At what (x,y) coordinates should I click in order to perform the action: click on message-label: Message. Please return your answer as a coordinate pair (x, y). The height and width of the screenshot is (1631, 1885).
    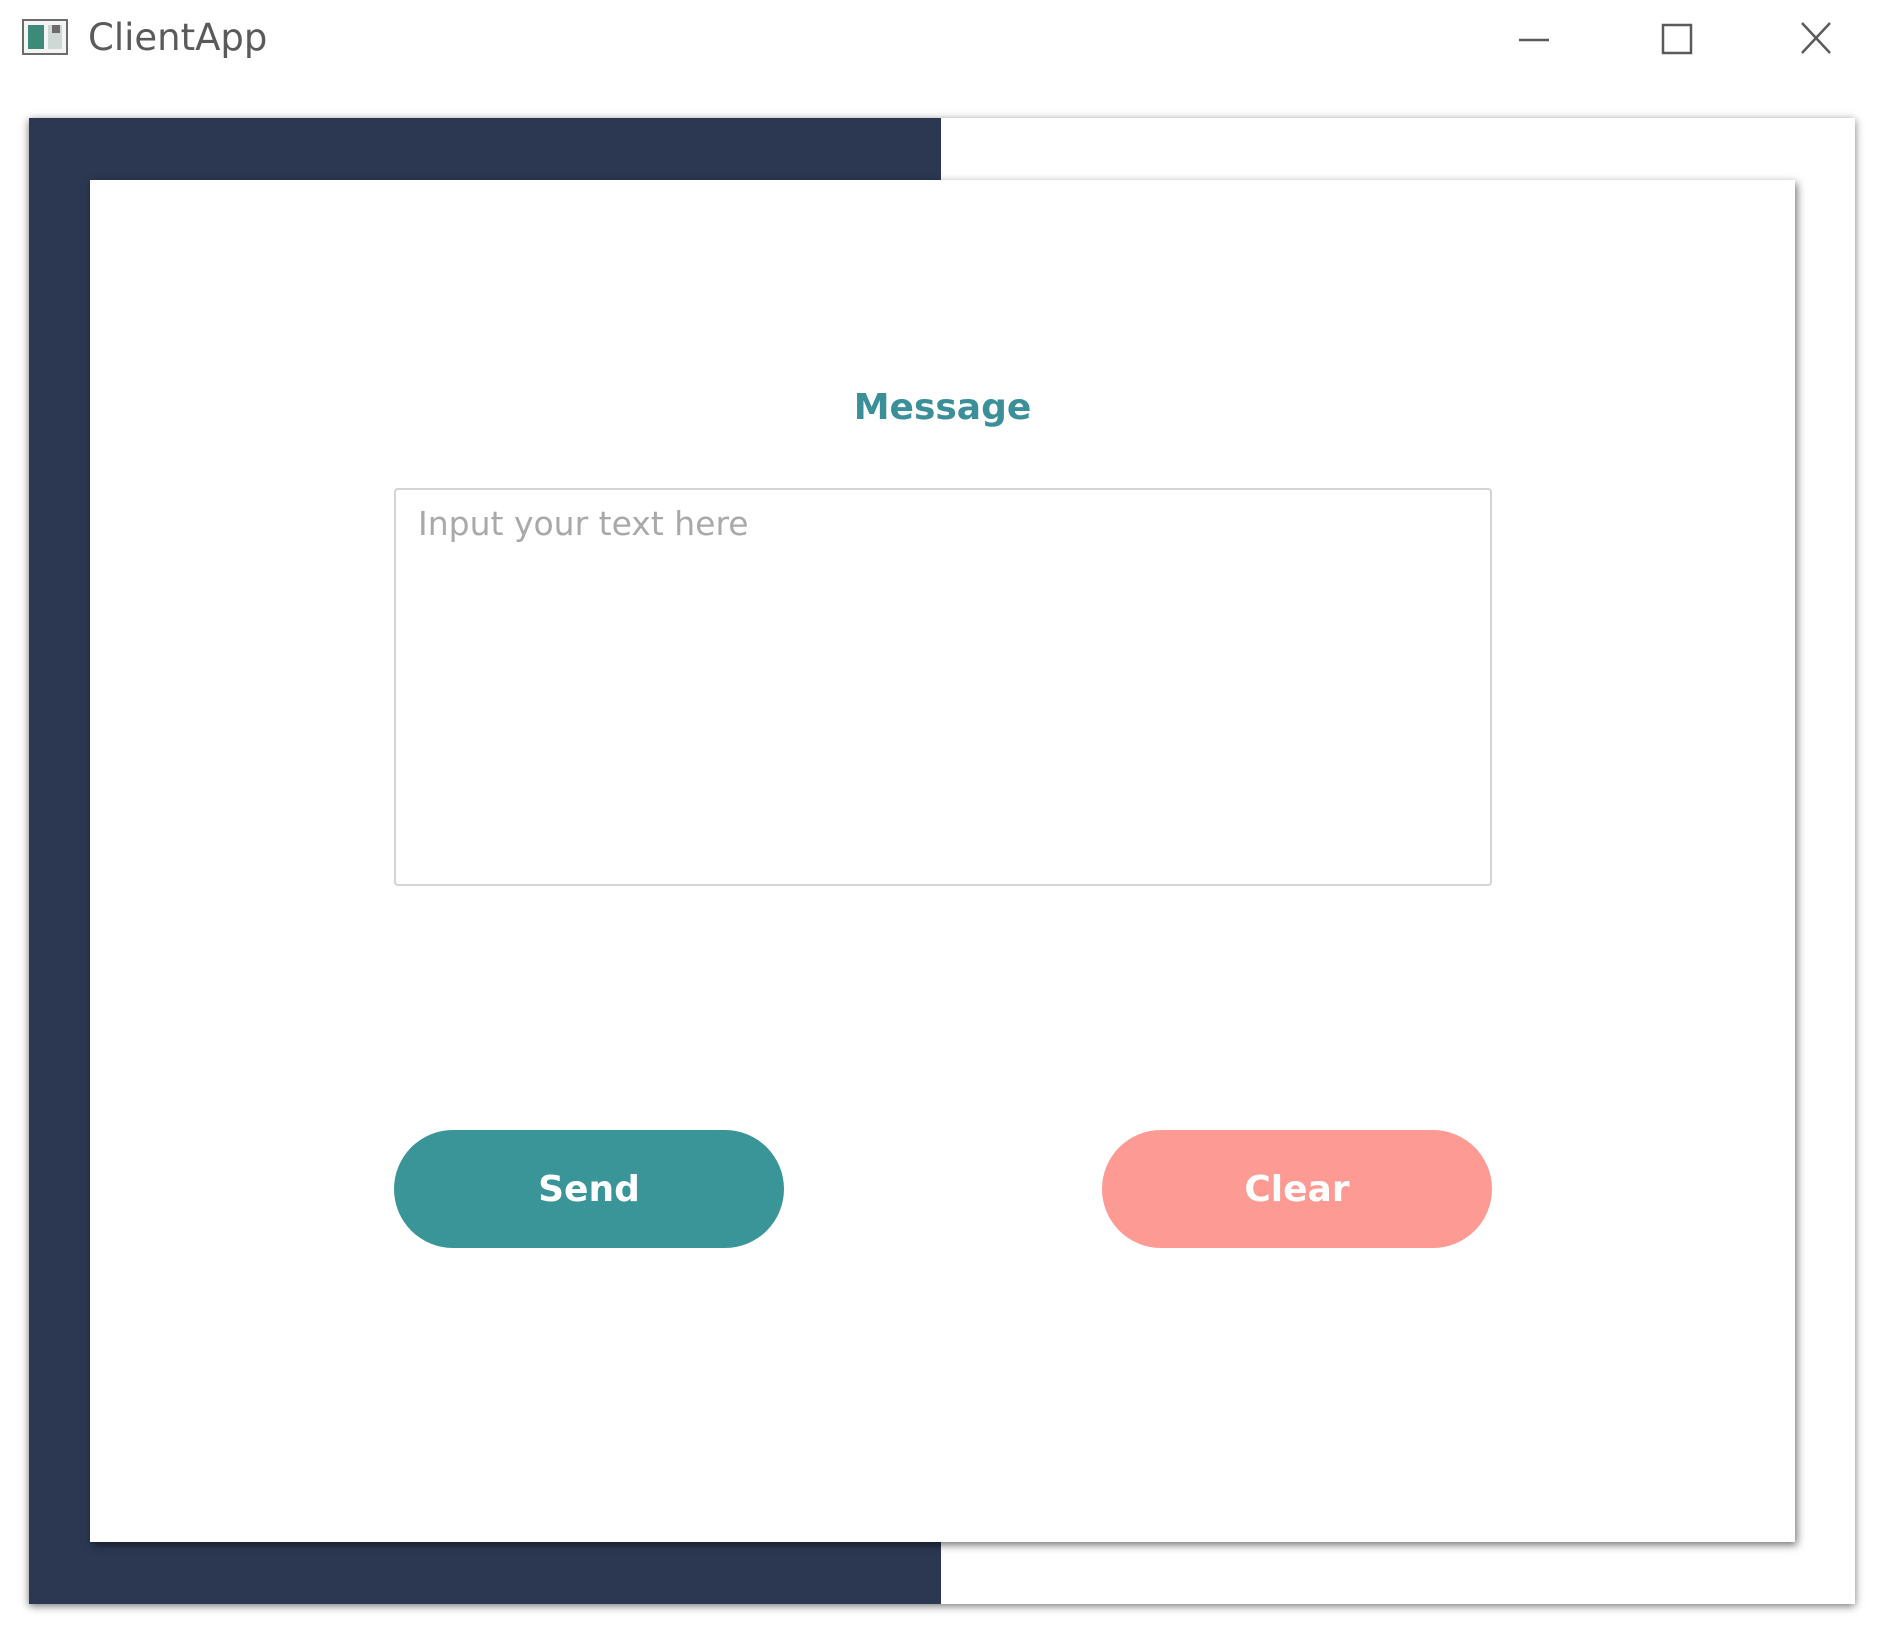
    Looking at the image, I should click on (942, 407).